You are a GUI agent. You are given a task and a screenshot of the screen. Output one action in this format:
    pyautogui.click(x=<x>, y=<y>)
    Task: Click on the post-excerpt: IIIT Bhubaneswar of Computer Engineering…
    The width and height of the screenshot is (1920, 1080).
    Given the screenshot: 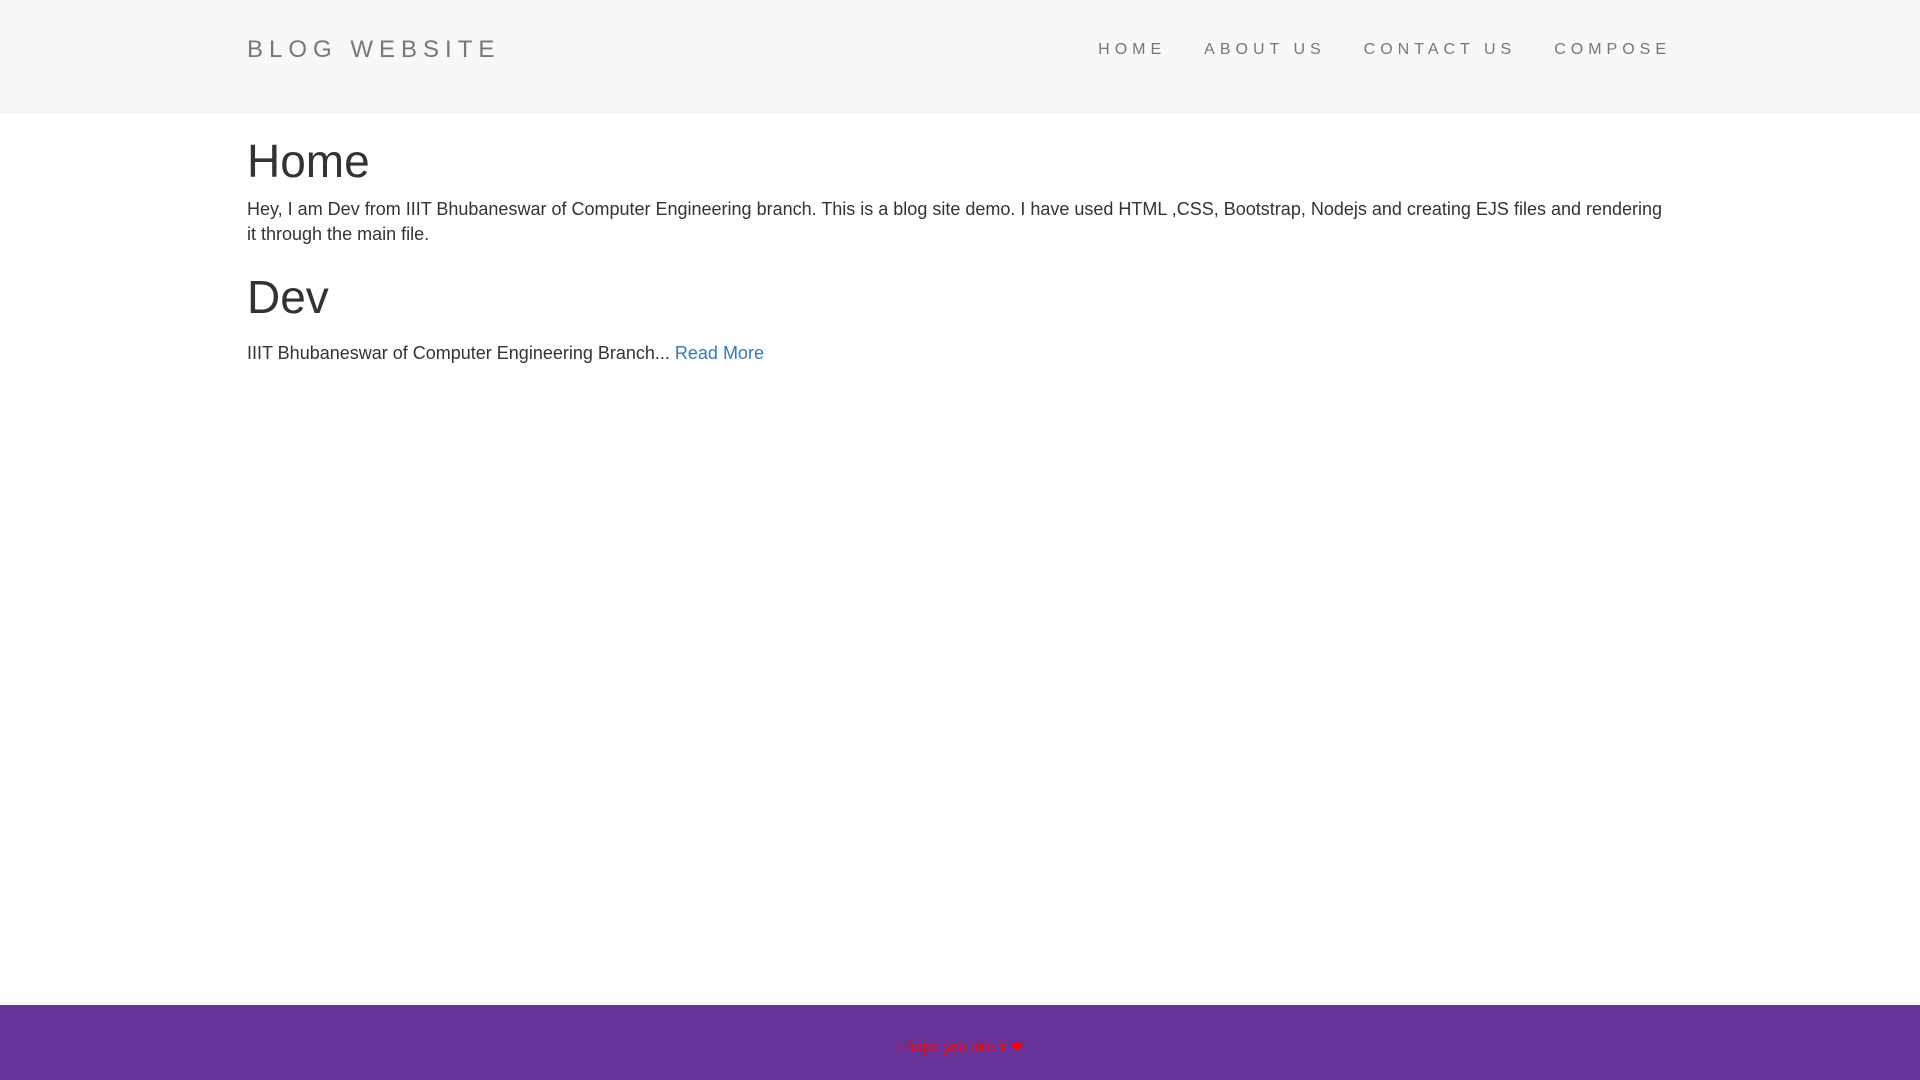 What is the action you would take?
    pyautogui.click(x=461, y=353)
    